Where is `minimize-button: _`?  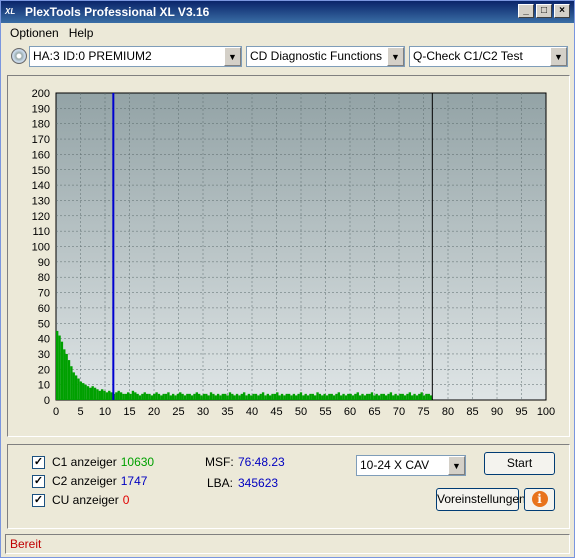
minimize-button: _ is located at coordinates (526, 11).